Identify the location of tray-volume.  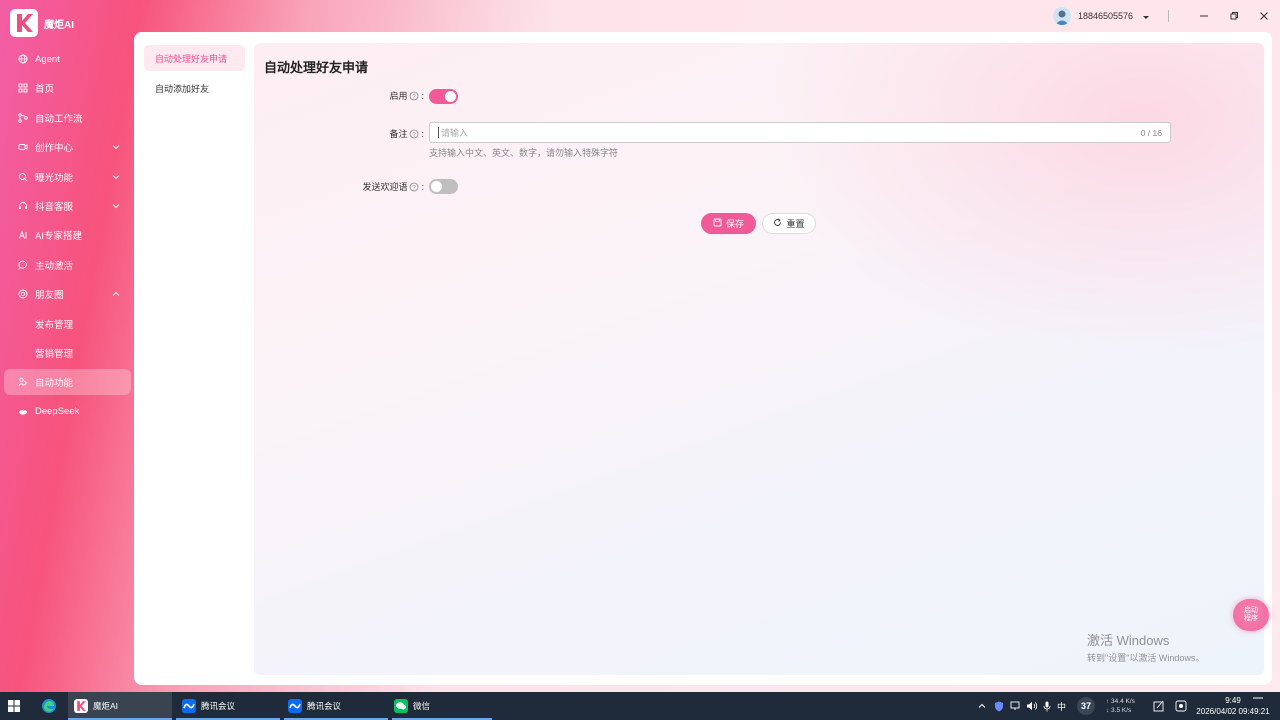
(1032, 706).